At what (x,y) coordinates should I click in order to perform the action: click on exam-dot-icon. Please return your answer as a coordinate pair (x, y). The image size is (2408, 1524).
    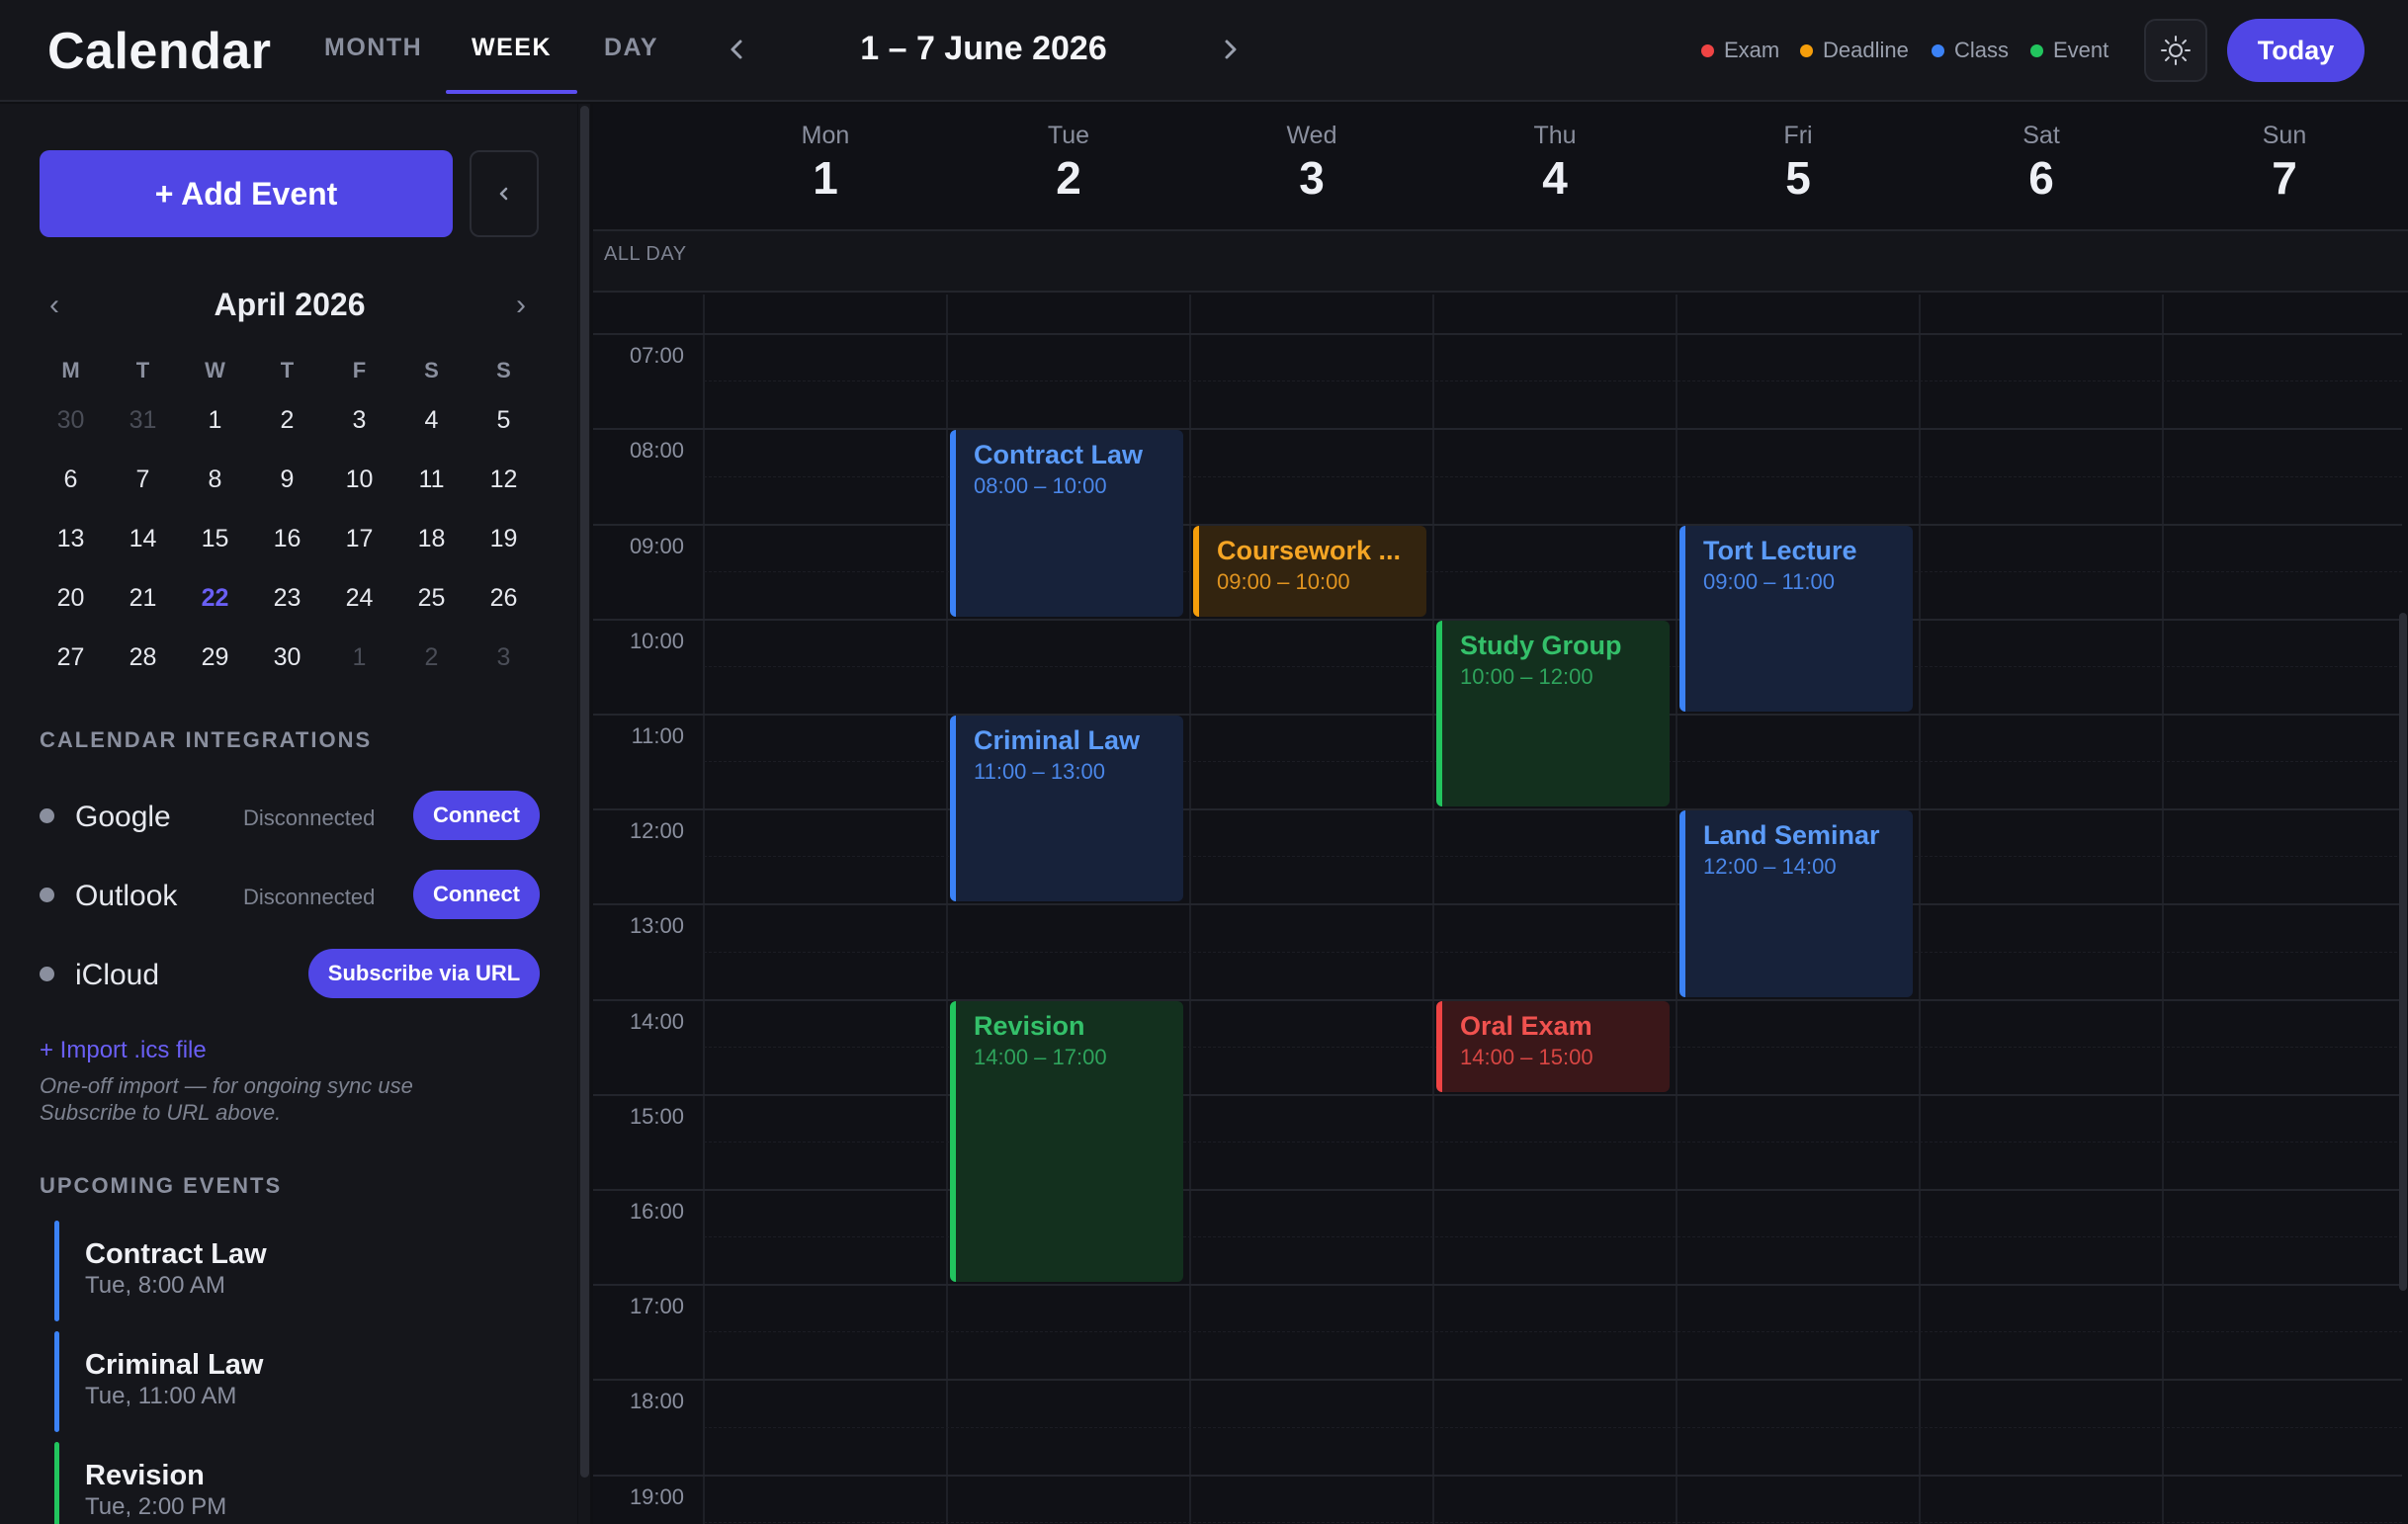
    Looking at the image, I should click on (1707, 50).